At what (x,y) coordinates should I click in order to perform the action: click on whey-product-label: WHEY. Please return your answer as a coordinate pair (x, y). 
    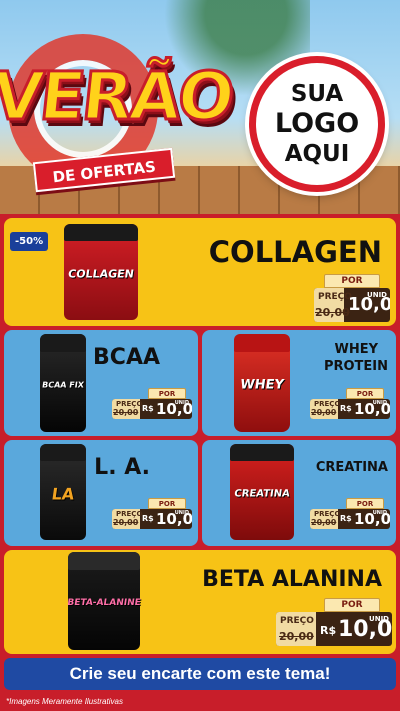
    Looking at the image, I should click on (262, 385).